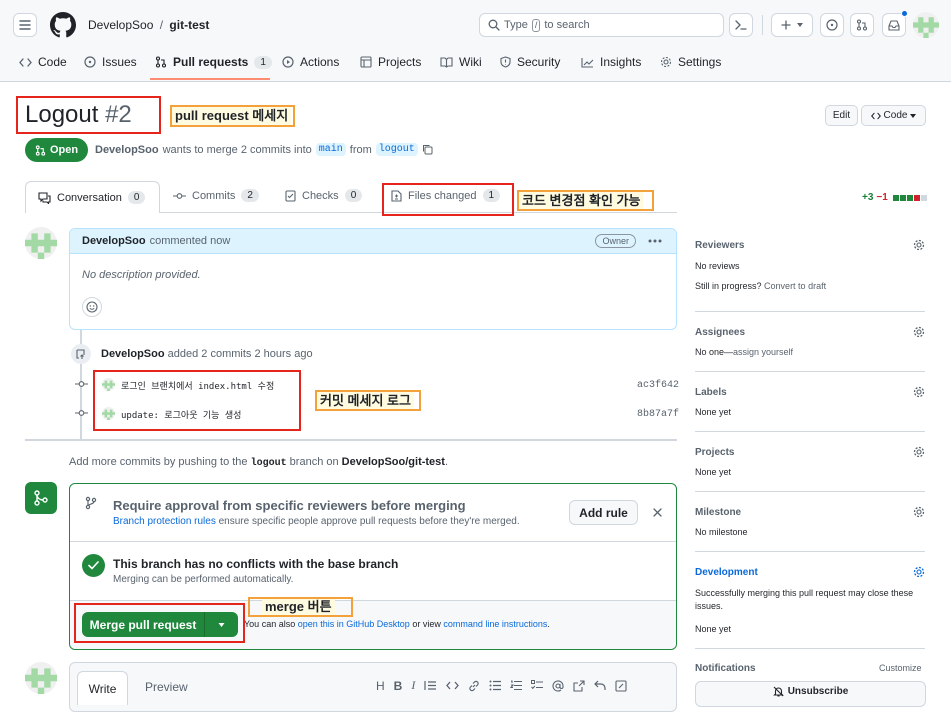 Image resolution: width=951 pixels, height=712 pixels. What do you see at coordinates (398, 686) in the screenshot?
I see `bold-icon: B` at bounding box center [398, 686].